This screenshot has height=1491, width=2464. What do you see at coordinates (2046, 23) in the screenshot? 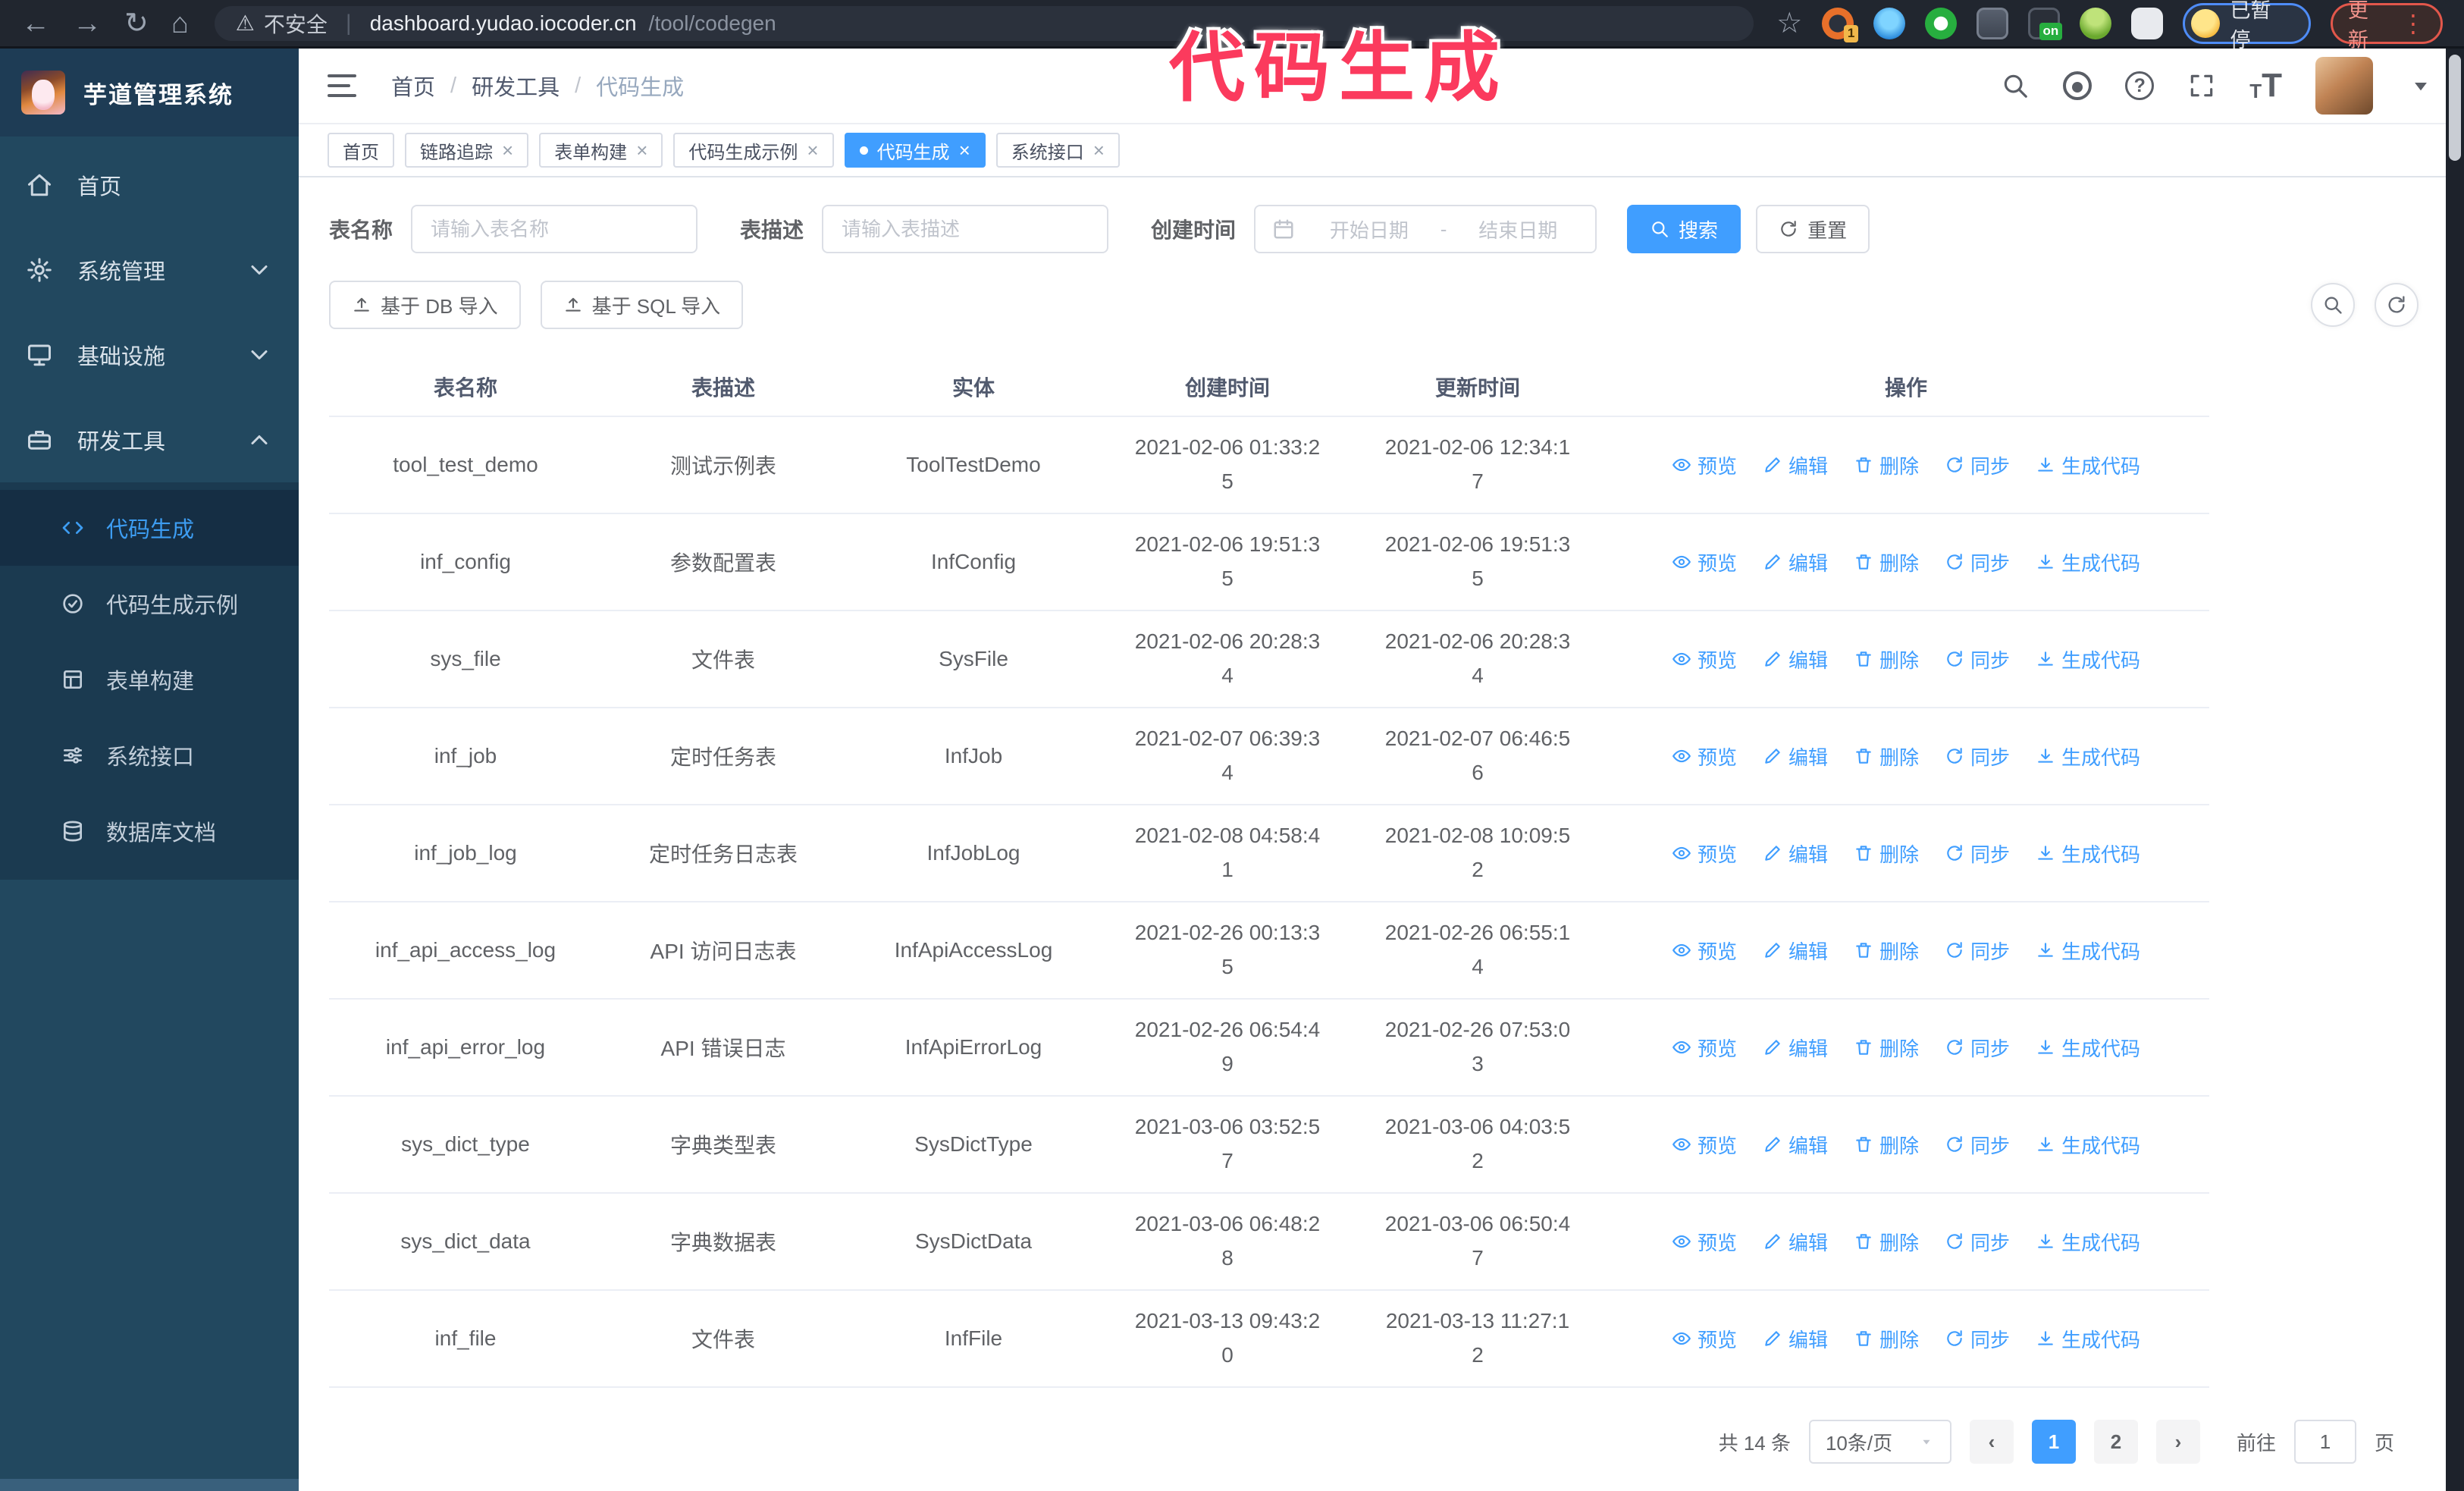
I see `extension-icon-5: on` at bounding box center [2046, 23].